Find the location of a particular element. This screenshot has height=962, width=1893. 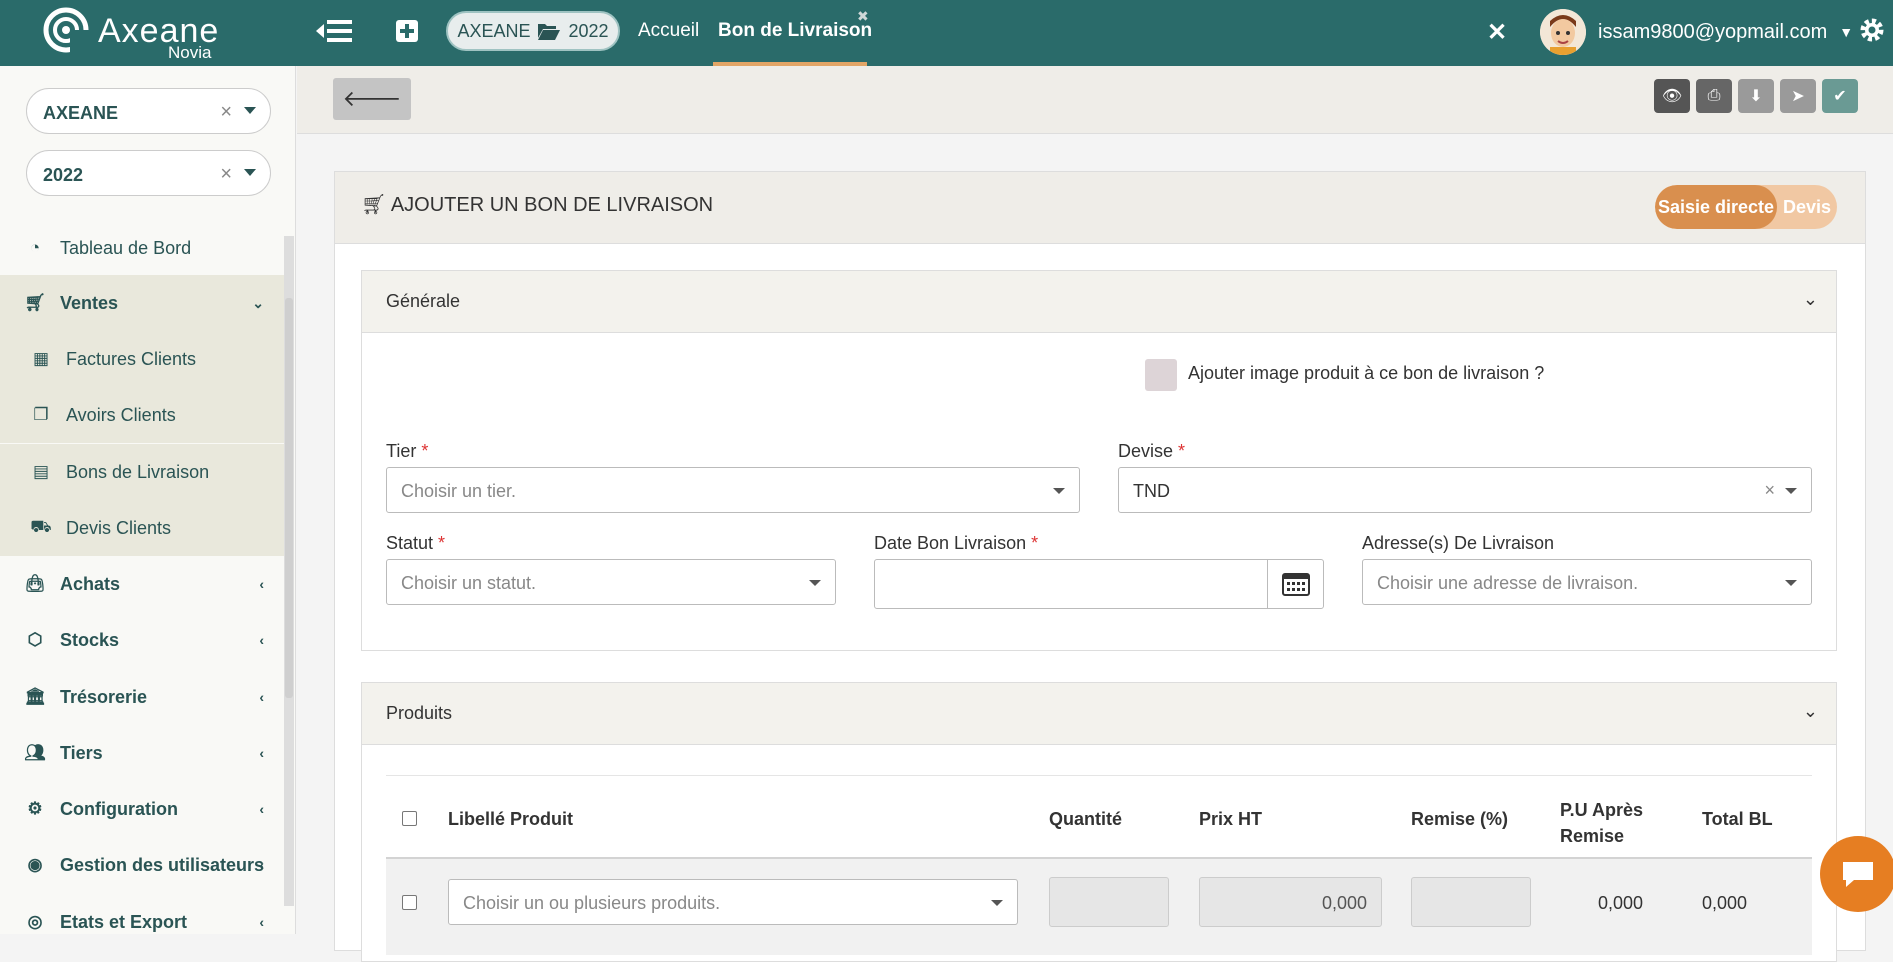

calendar-icon is located at coordinates (1295, 584).